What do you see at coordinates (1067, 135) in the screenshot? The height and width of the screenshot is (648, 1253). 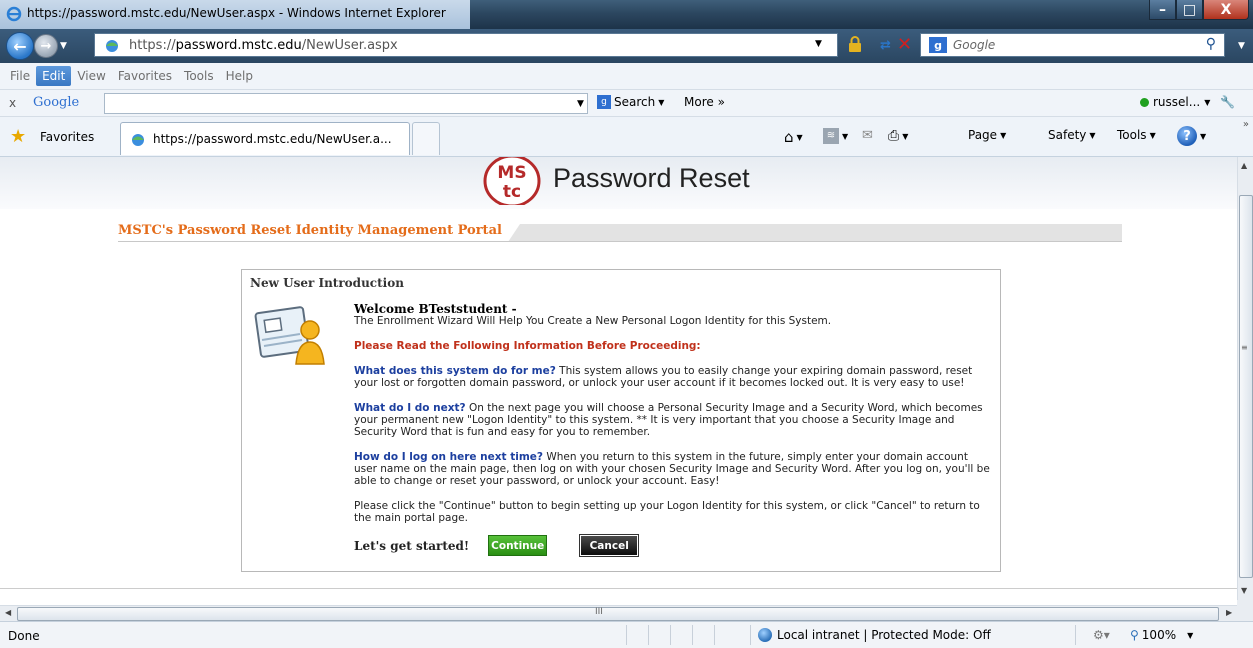 I see `safety-menu-label: Safety` at bounding box center [1067, 135].